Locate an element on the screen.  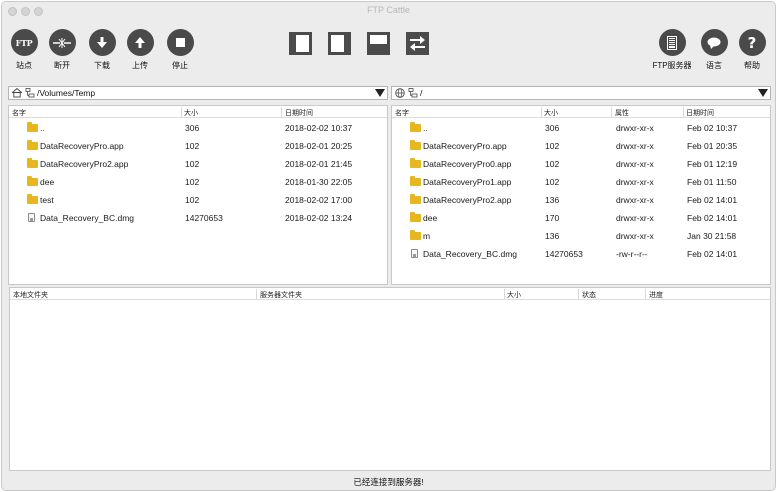
site-label: 站点 is located at coordinates (24, 65).